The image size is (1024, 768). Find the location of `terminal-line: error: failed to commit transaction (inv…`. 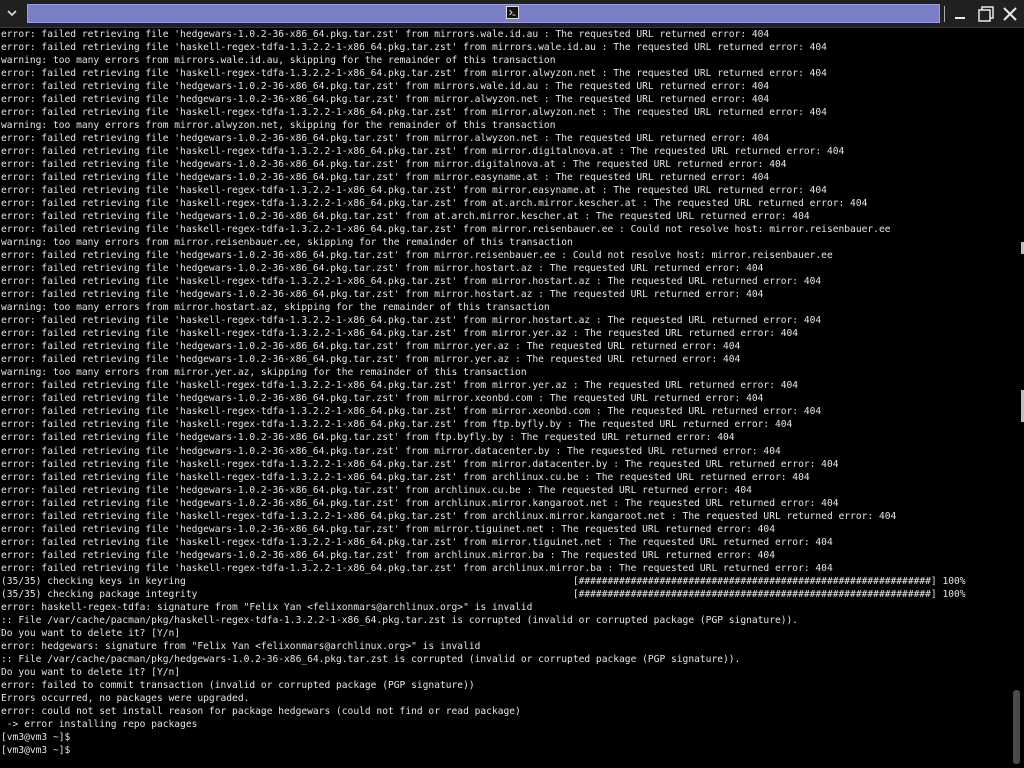

terminal-line: error: failed to commit transaction (inv… is located at coordinates (238, 685).